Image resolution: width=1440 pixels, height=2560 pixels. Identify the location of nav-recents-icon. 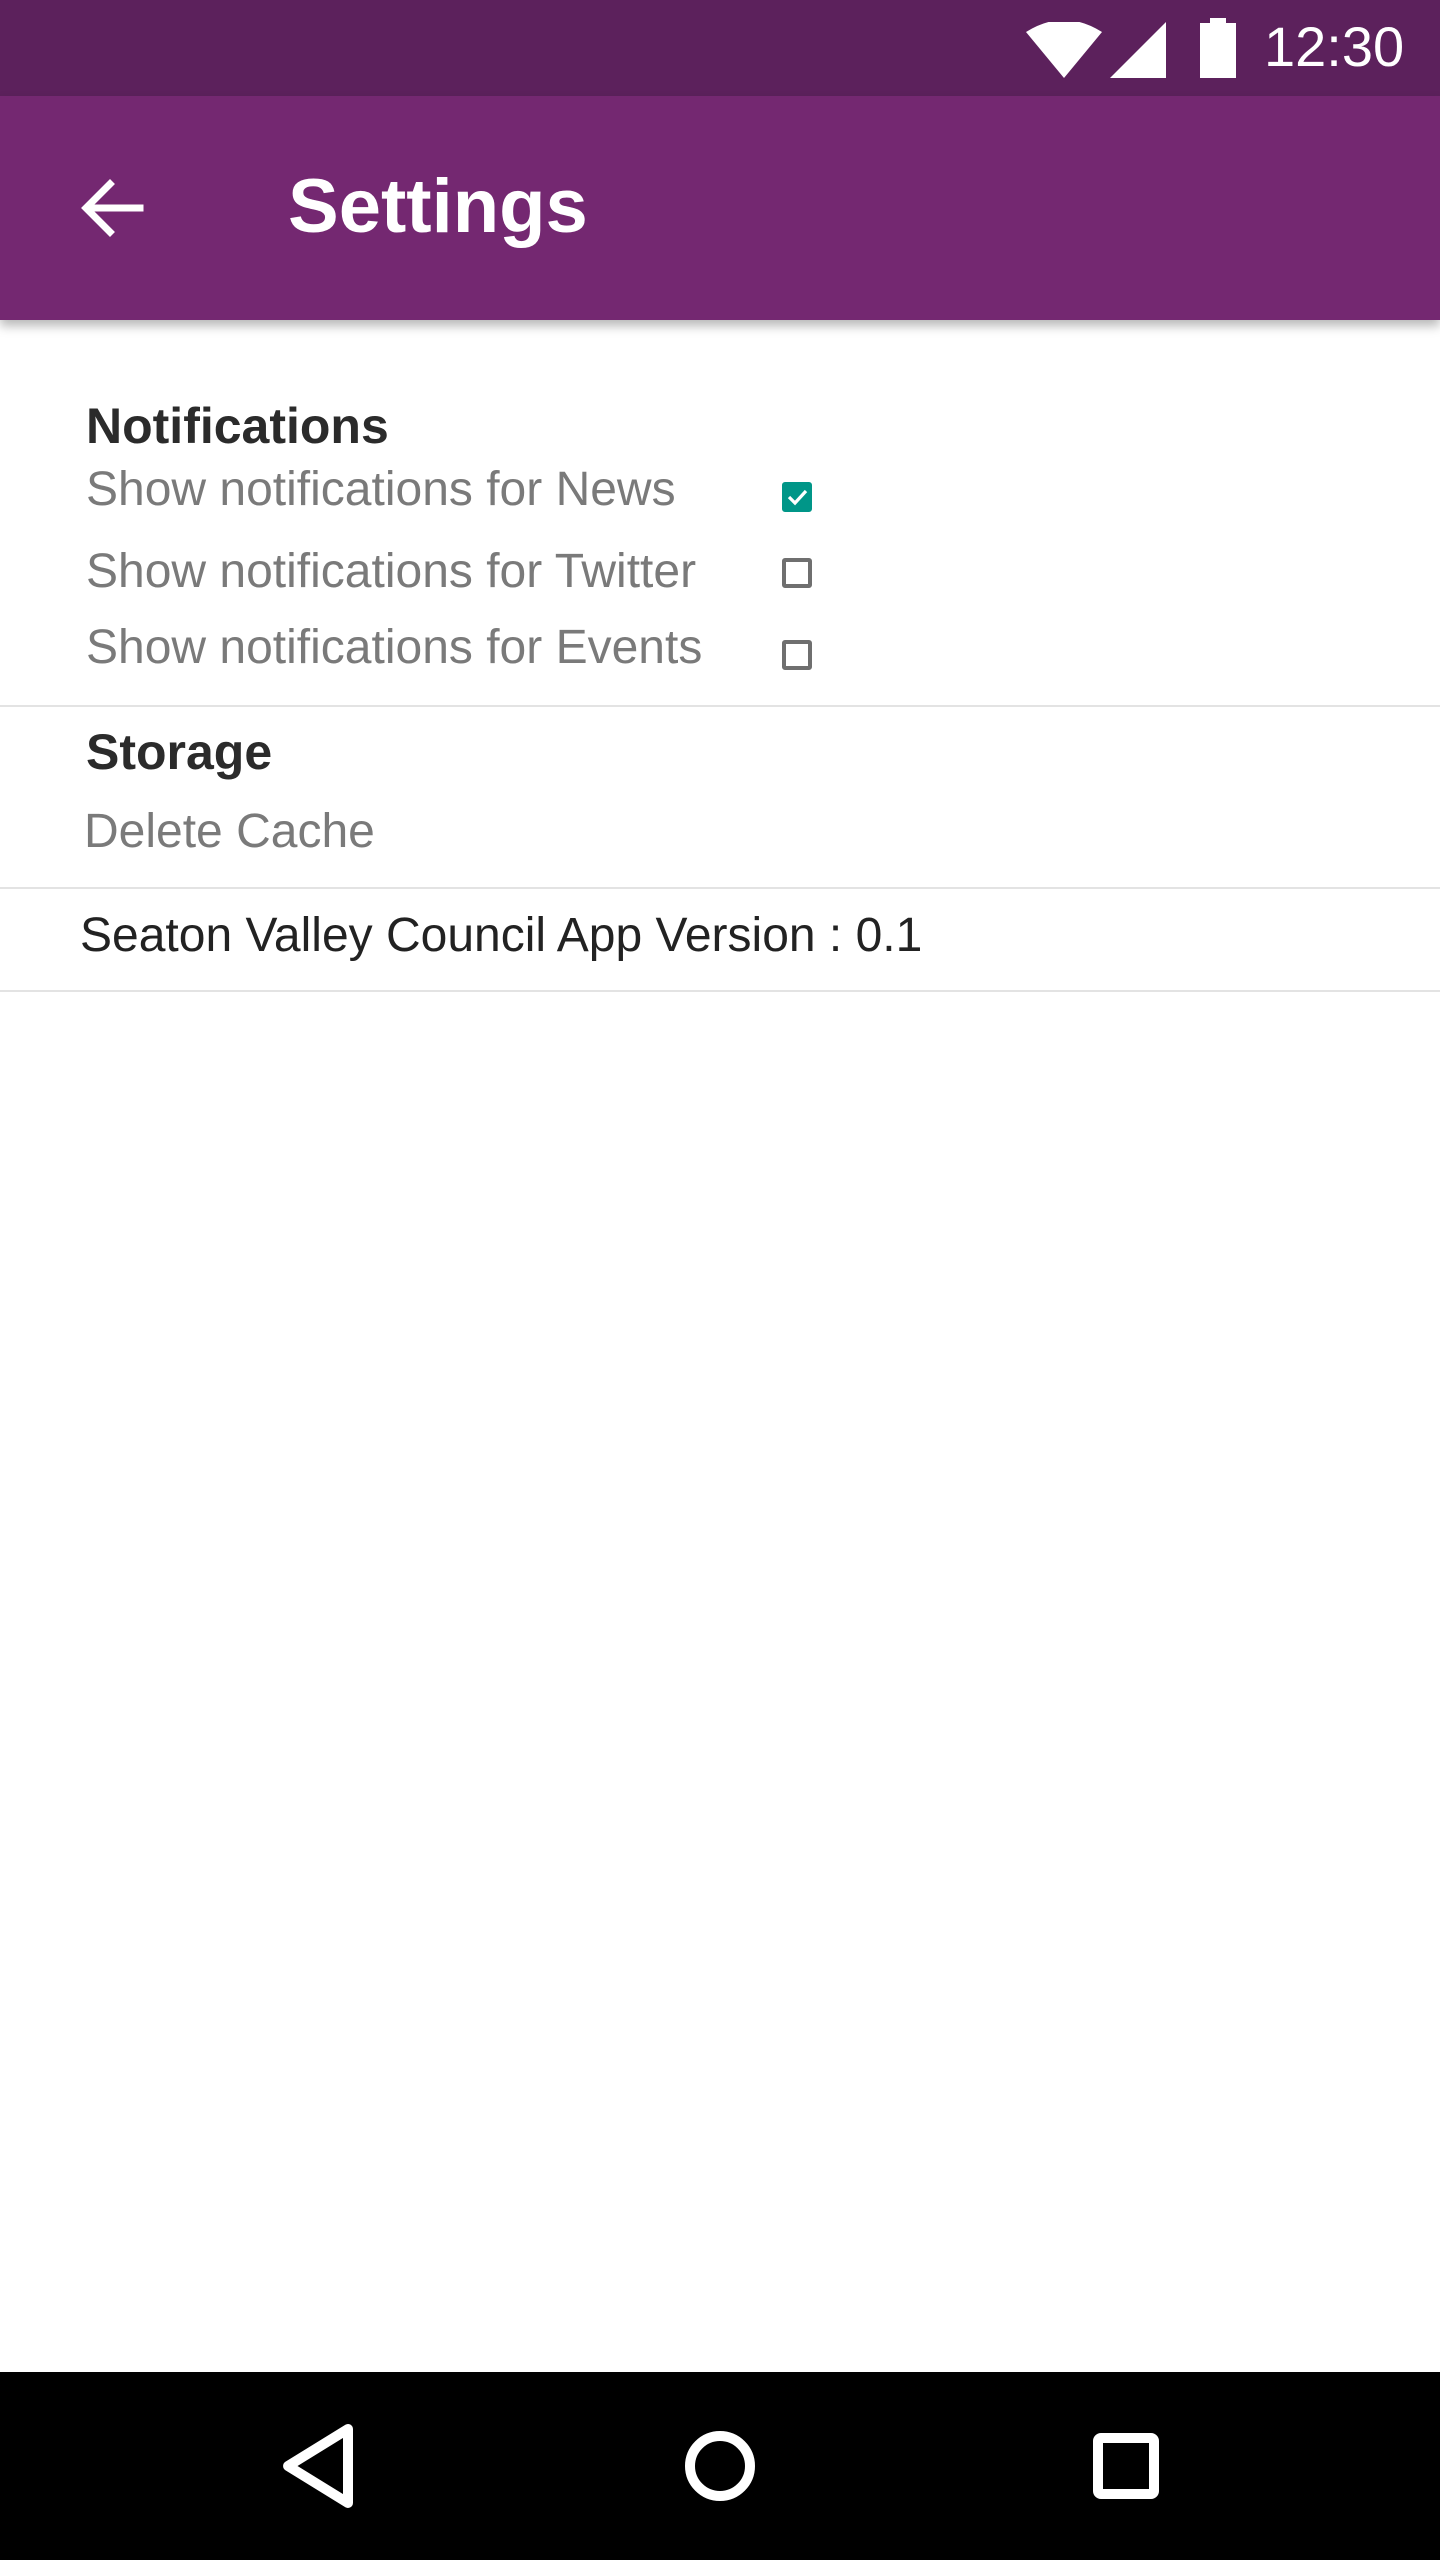
(1126, 2466).